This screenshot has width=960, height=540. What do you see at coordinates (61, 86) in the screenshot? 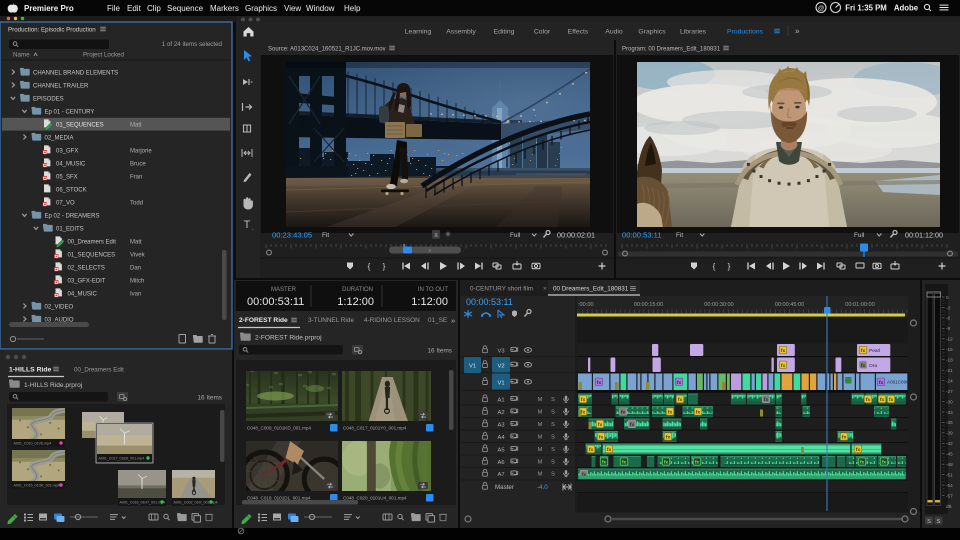
I see `svg-text: CHANNEL TRAILER` at bounding box center [61, 86].